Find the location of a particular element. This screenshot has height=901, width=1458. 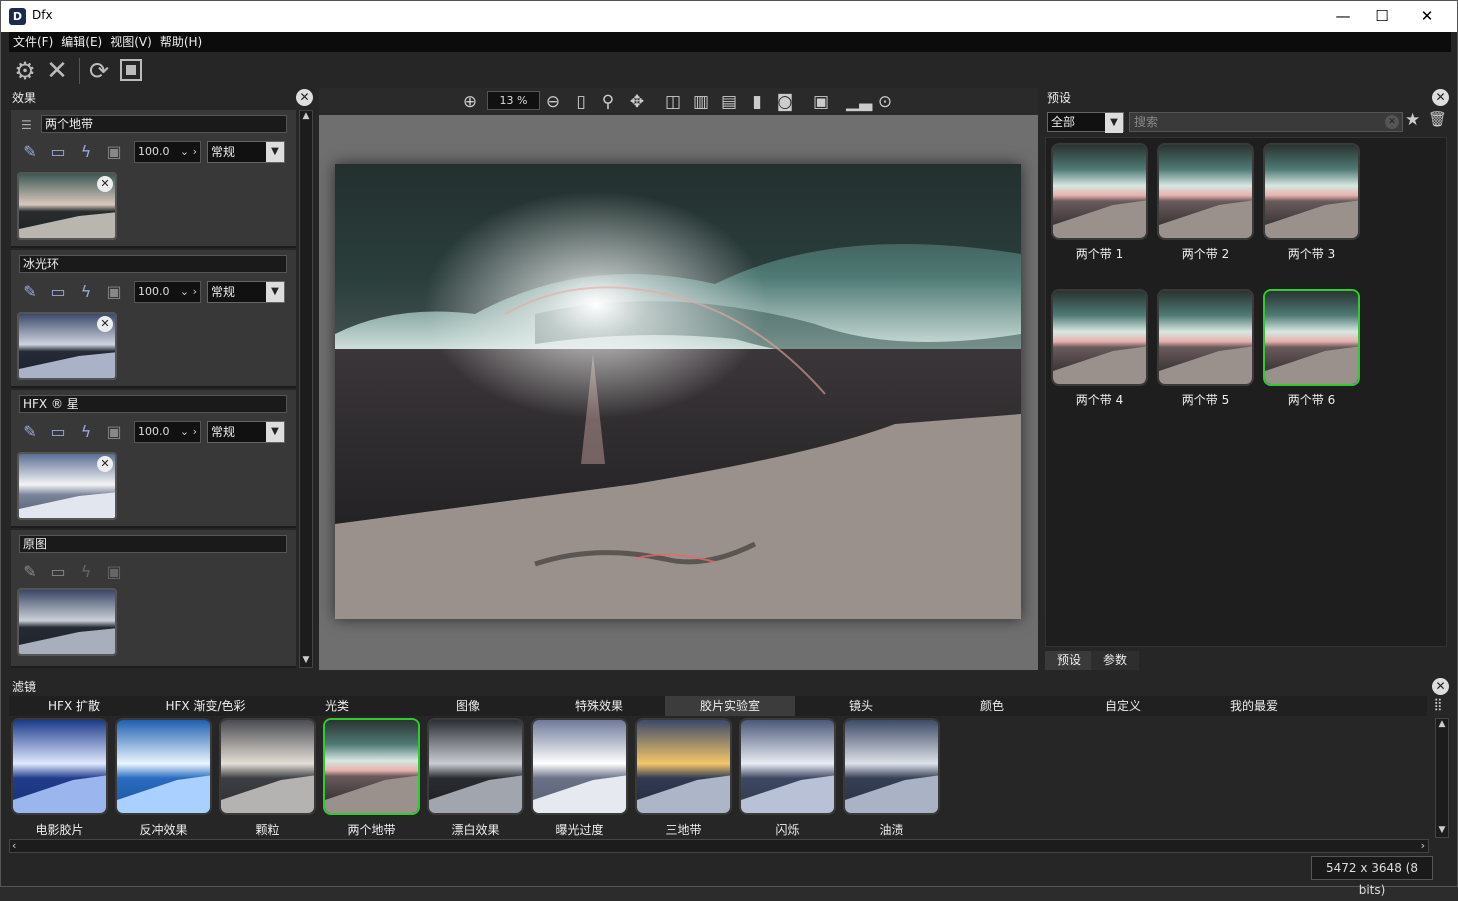

original-layer: 原图 ✎ ▭ ϟ ▣ is located at coordinates (153, 599).